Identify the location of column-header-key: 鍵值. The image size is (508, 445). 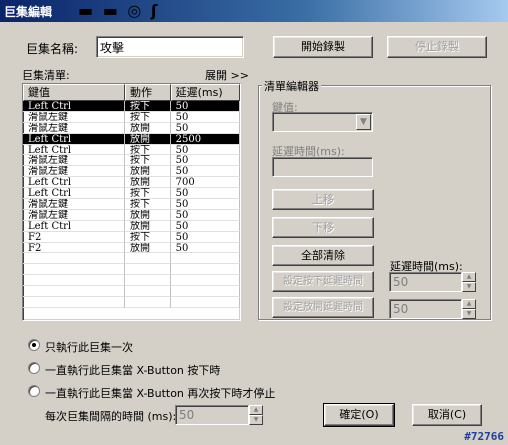
(74, 92).